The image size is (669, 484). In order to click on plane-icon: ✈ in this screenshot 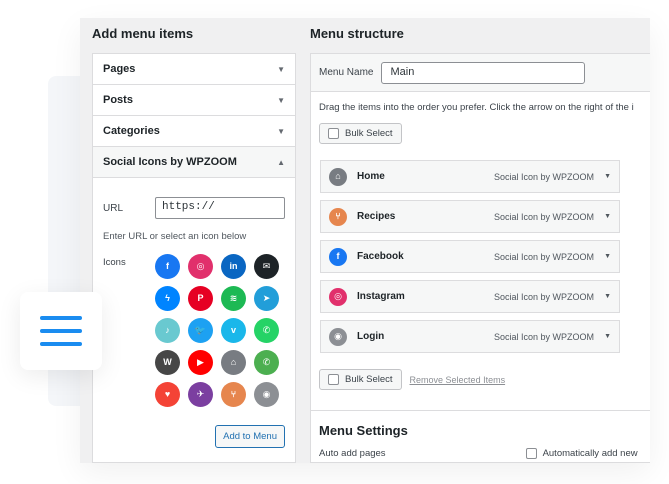, I will do `click(200, 394)`.